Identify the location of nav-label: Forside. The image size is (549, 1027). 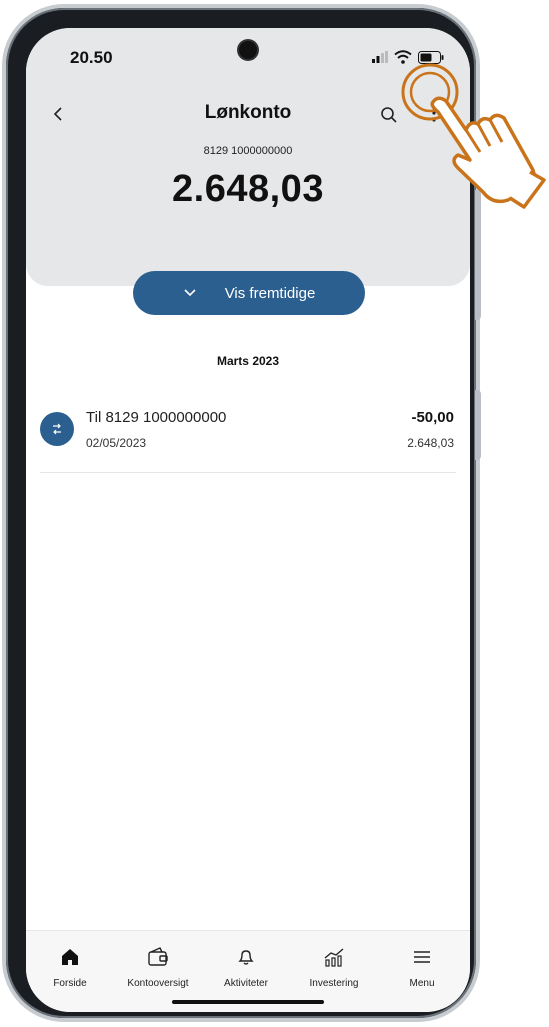
(70, 983).